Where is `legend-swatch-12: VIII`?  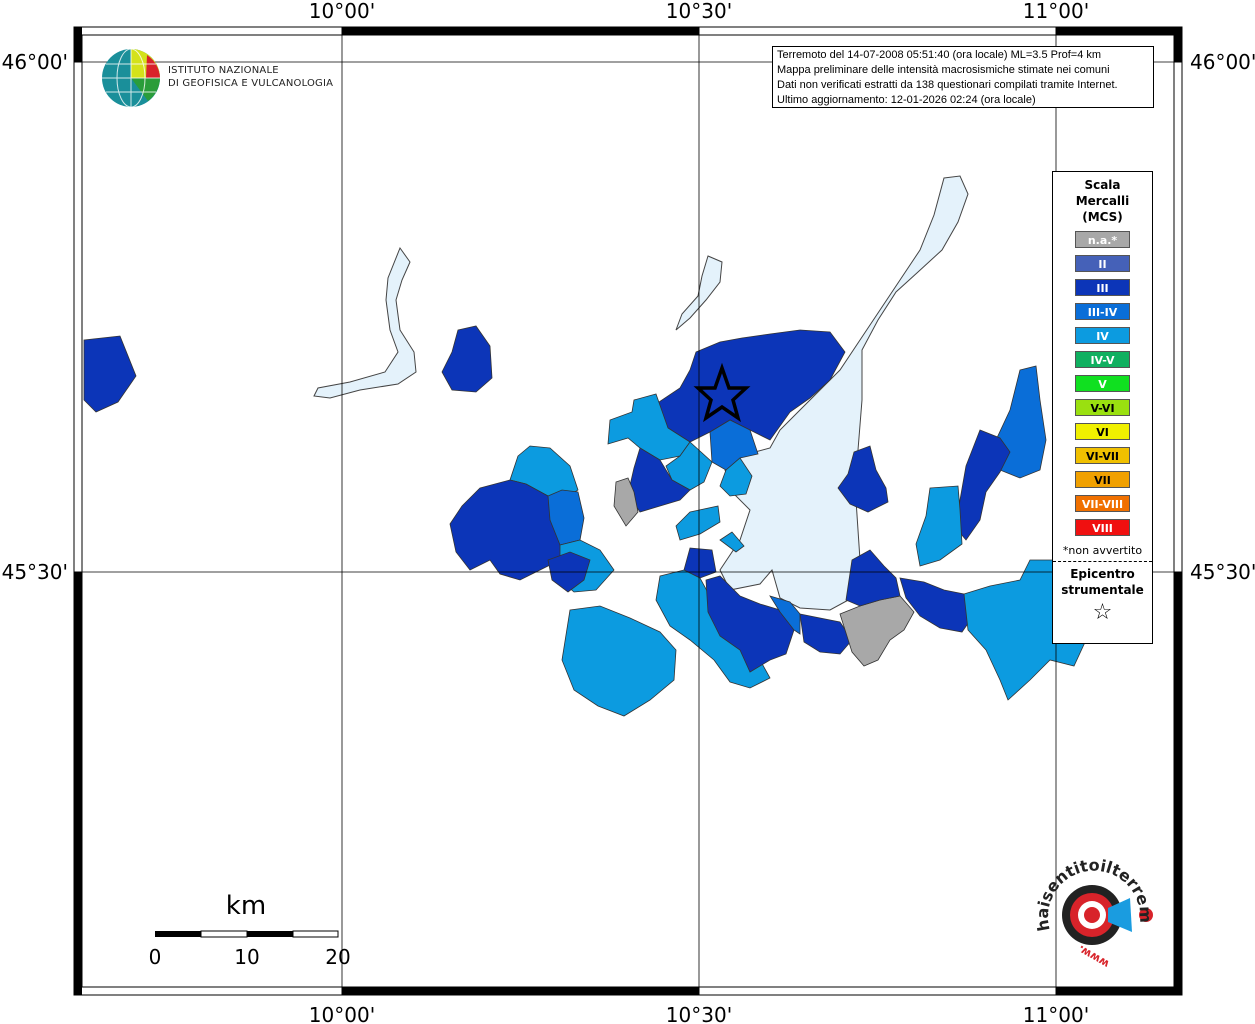
legend-swatch-12: VIII is located at coordinates (1102, 527).